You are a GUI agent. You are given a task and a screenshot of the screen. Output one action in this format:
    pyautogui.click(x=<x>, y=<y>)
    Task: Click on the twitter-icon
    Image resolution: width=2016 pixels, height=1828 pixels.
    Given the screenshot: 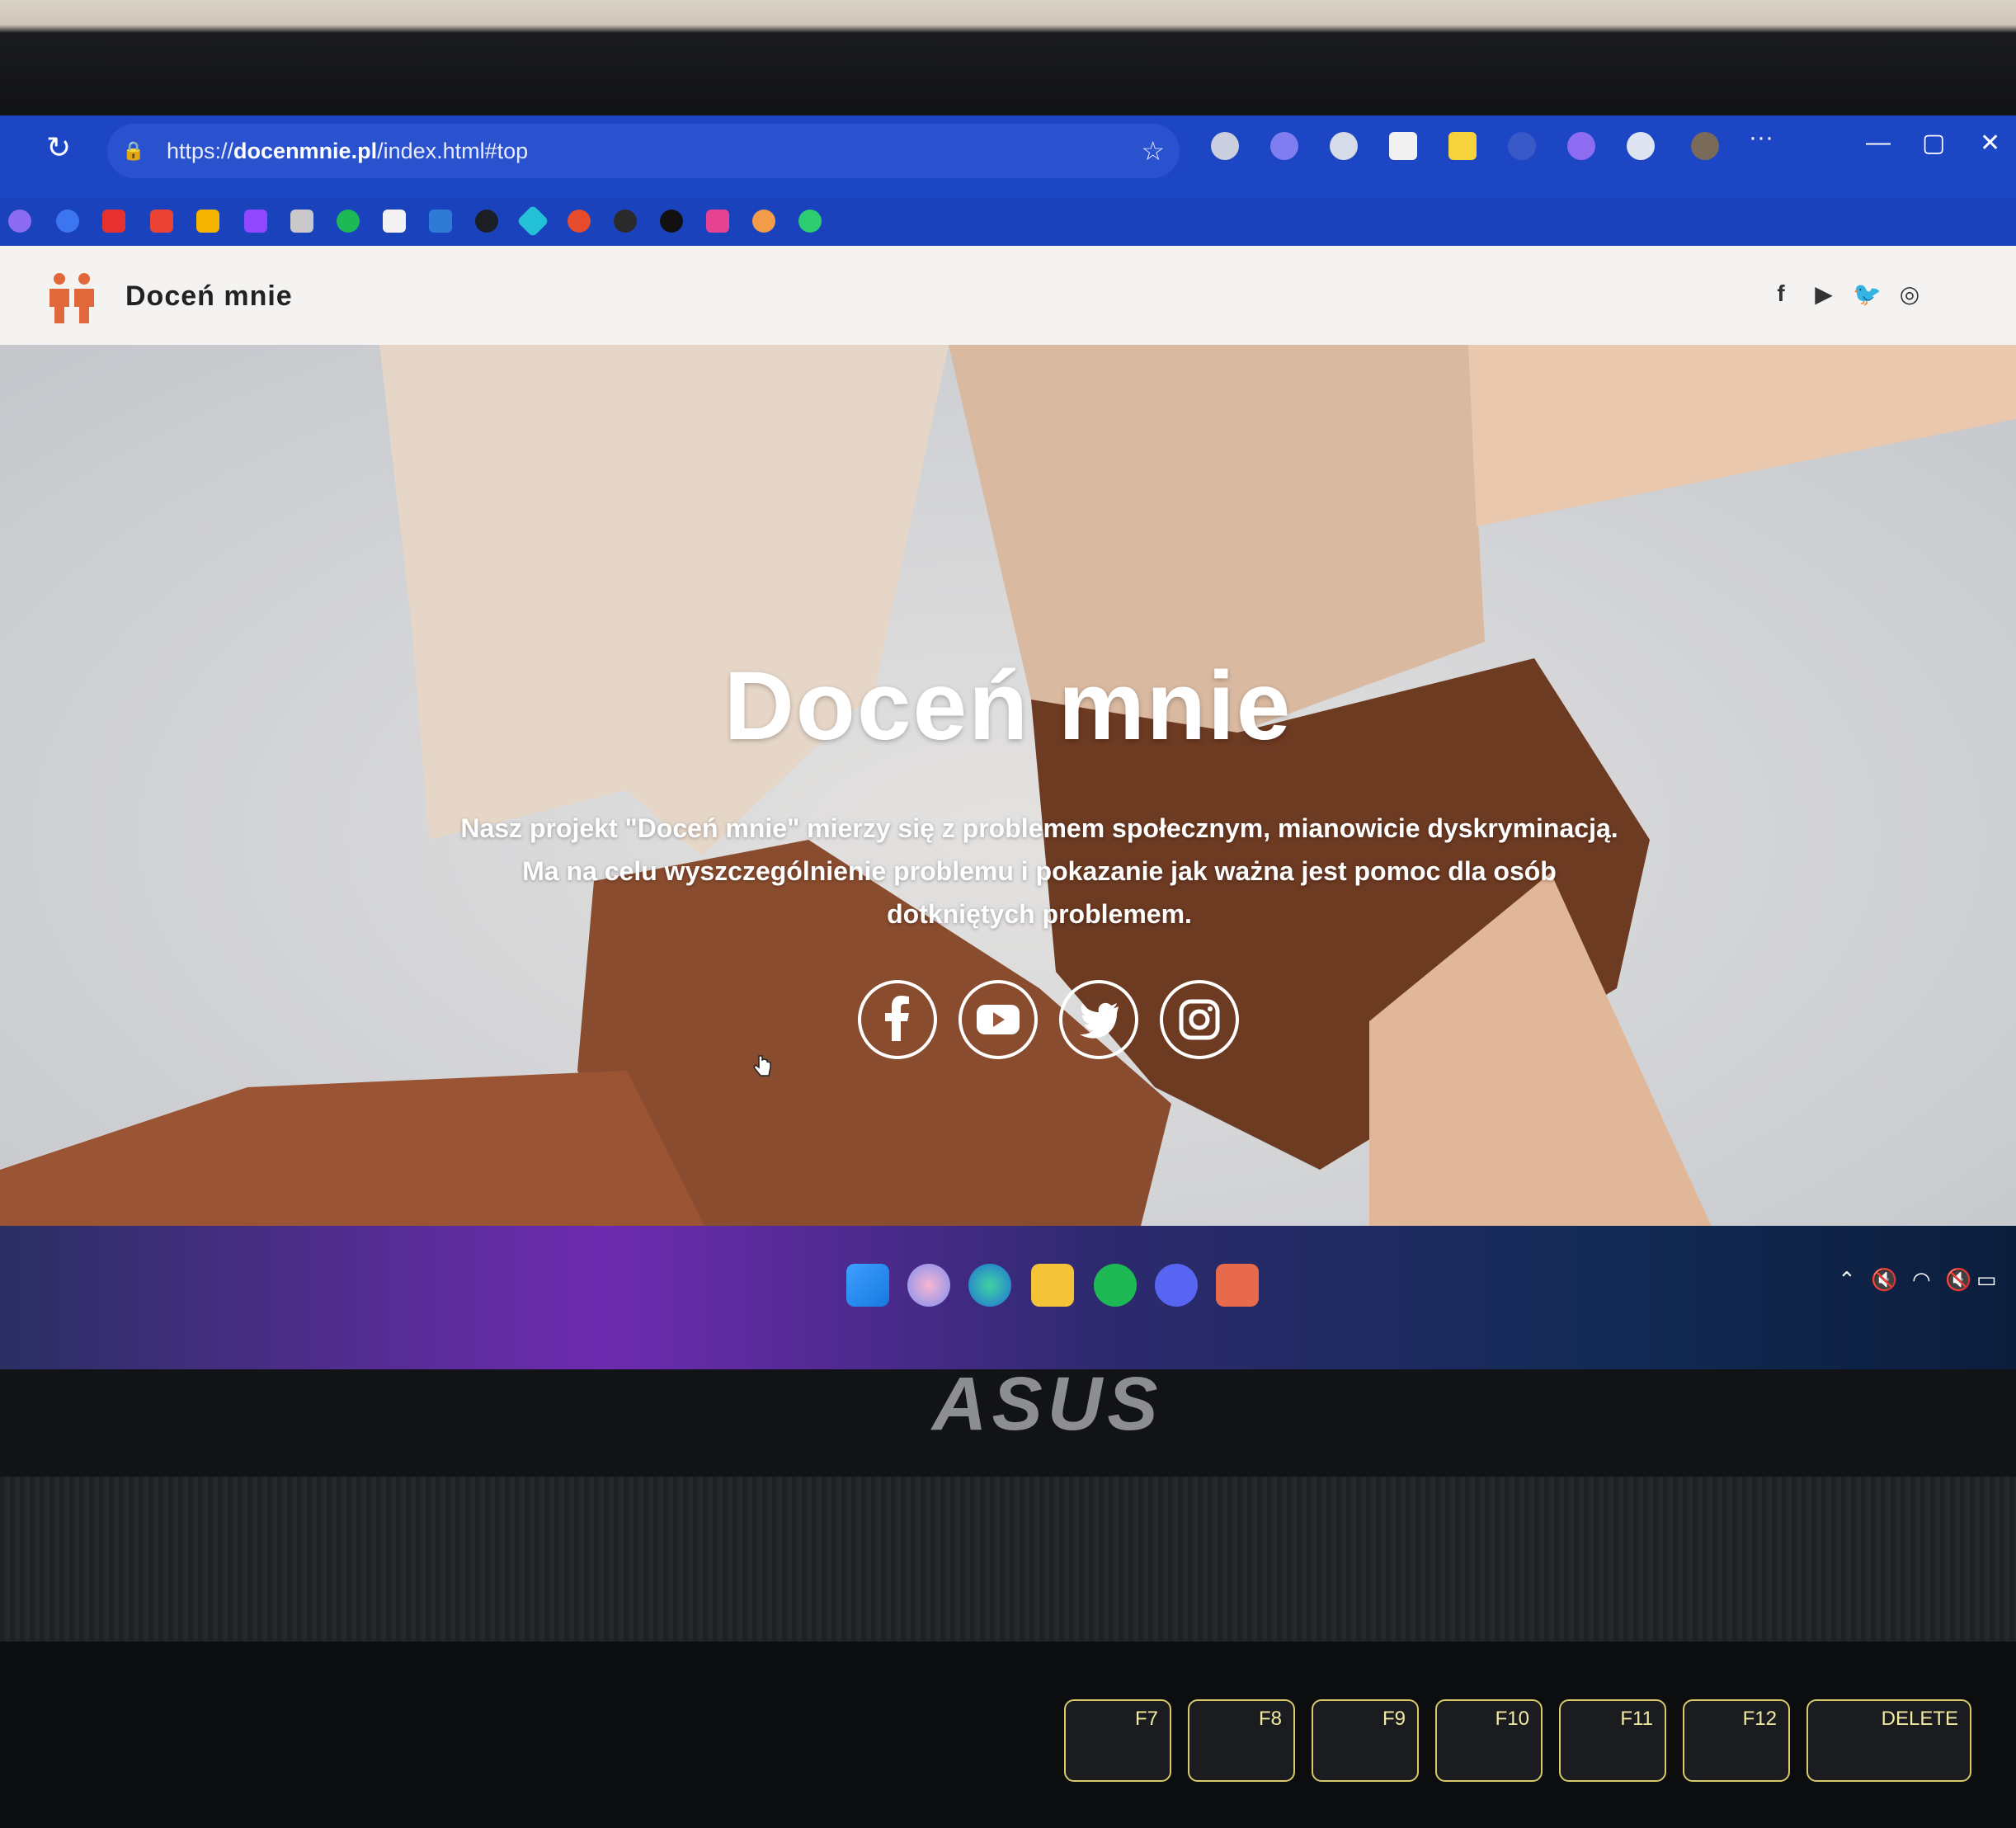 What is the action you would take?
    pyautogui.click(x=1099, y=1020)
    